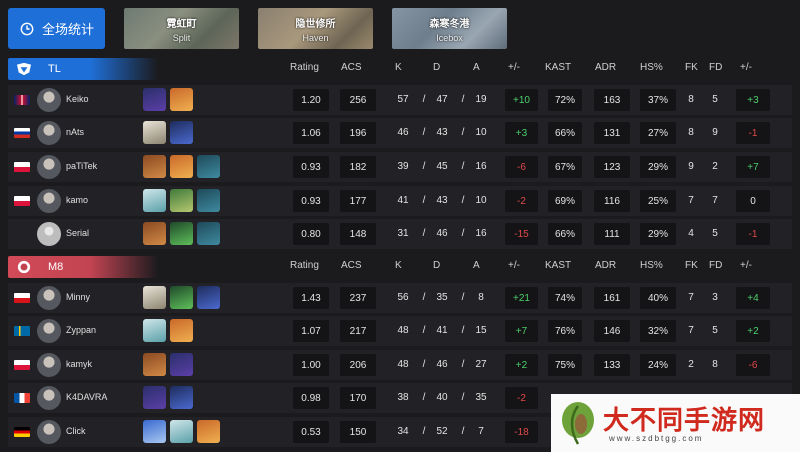 This screenshot has height=452, width=800. Describe the element at coordinates (753, 234) in the screenshot. I see `stat-fk-diff: -1` at that location.